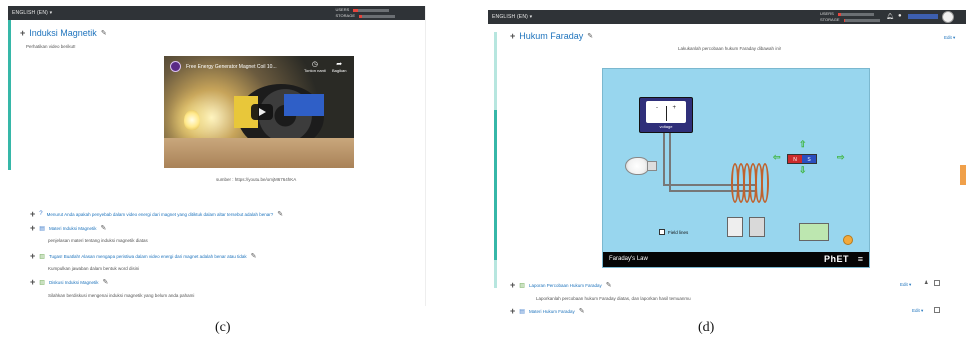 This screenshot has height=347, width=966. Describe the element at coordinates (637, 166) in the screenshot. I see `lightbulb-icon` at that location.